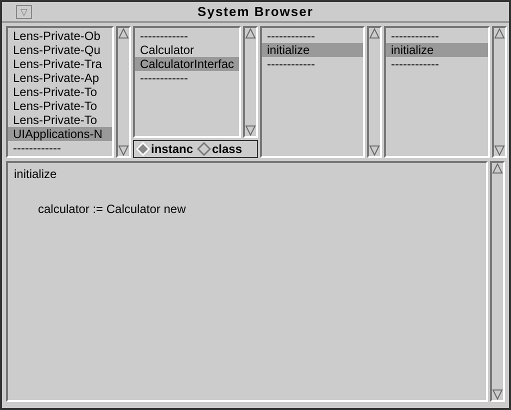  What do you see at coordinates (166, 149) in the screenshot?
I see `radio-button: instanc` at bounding box center [166, 149].